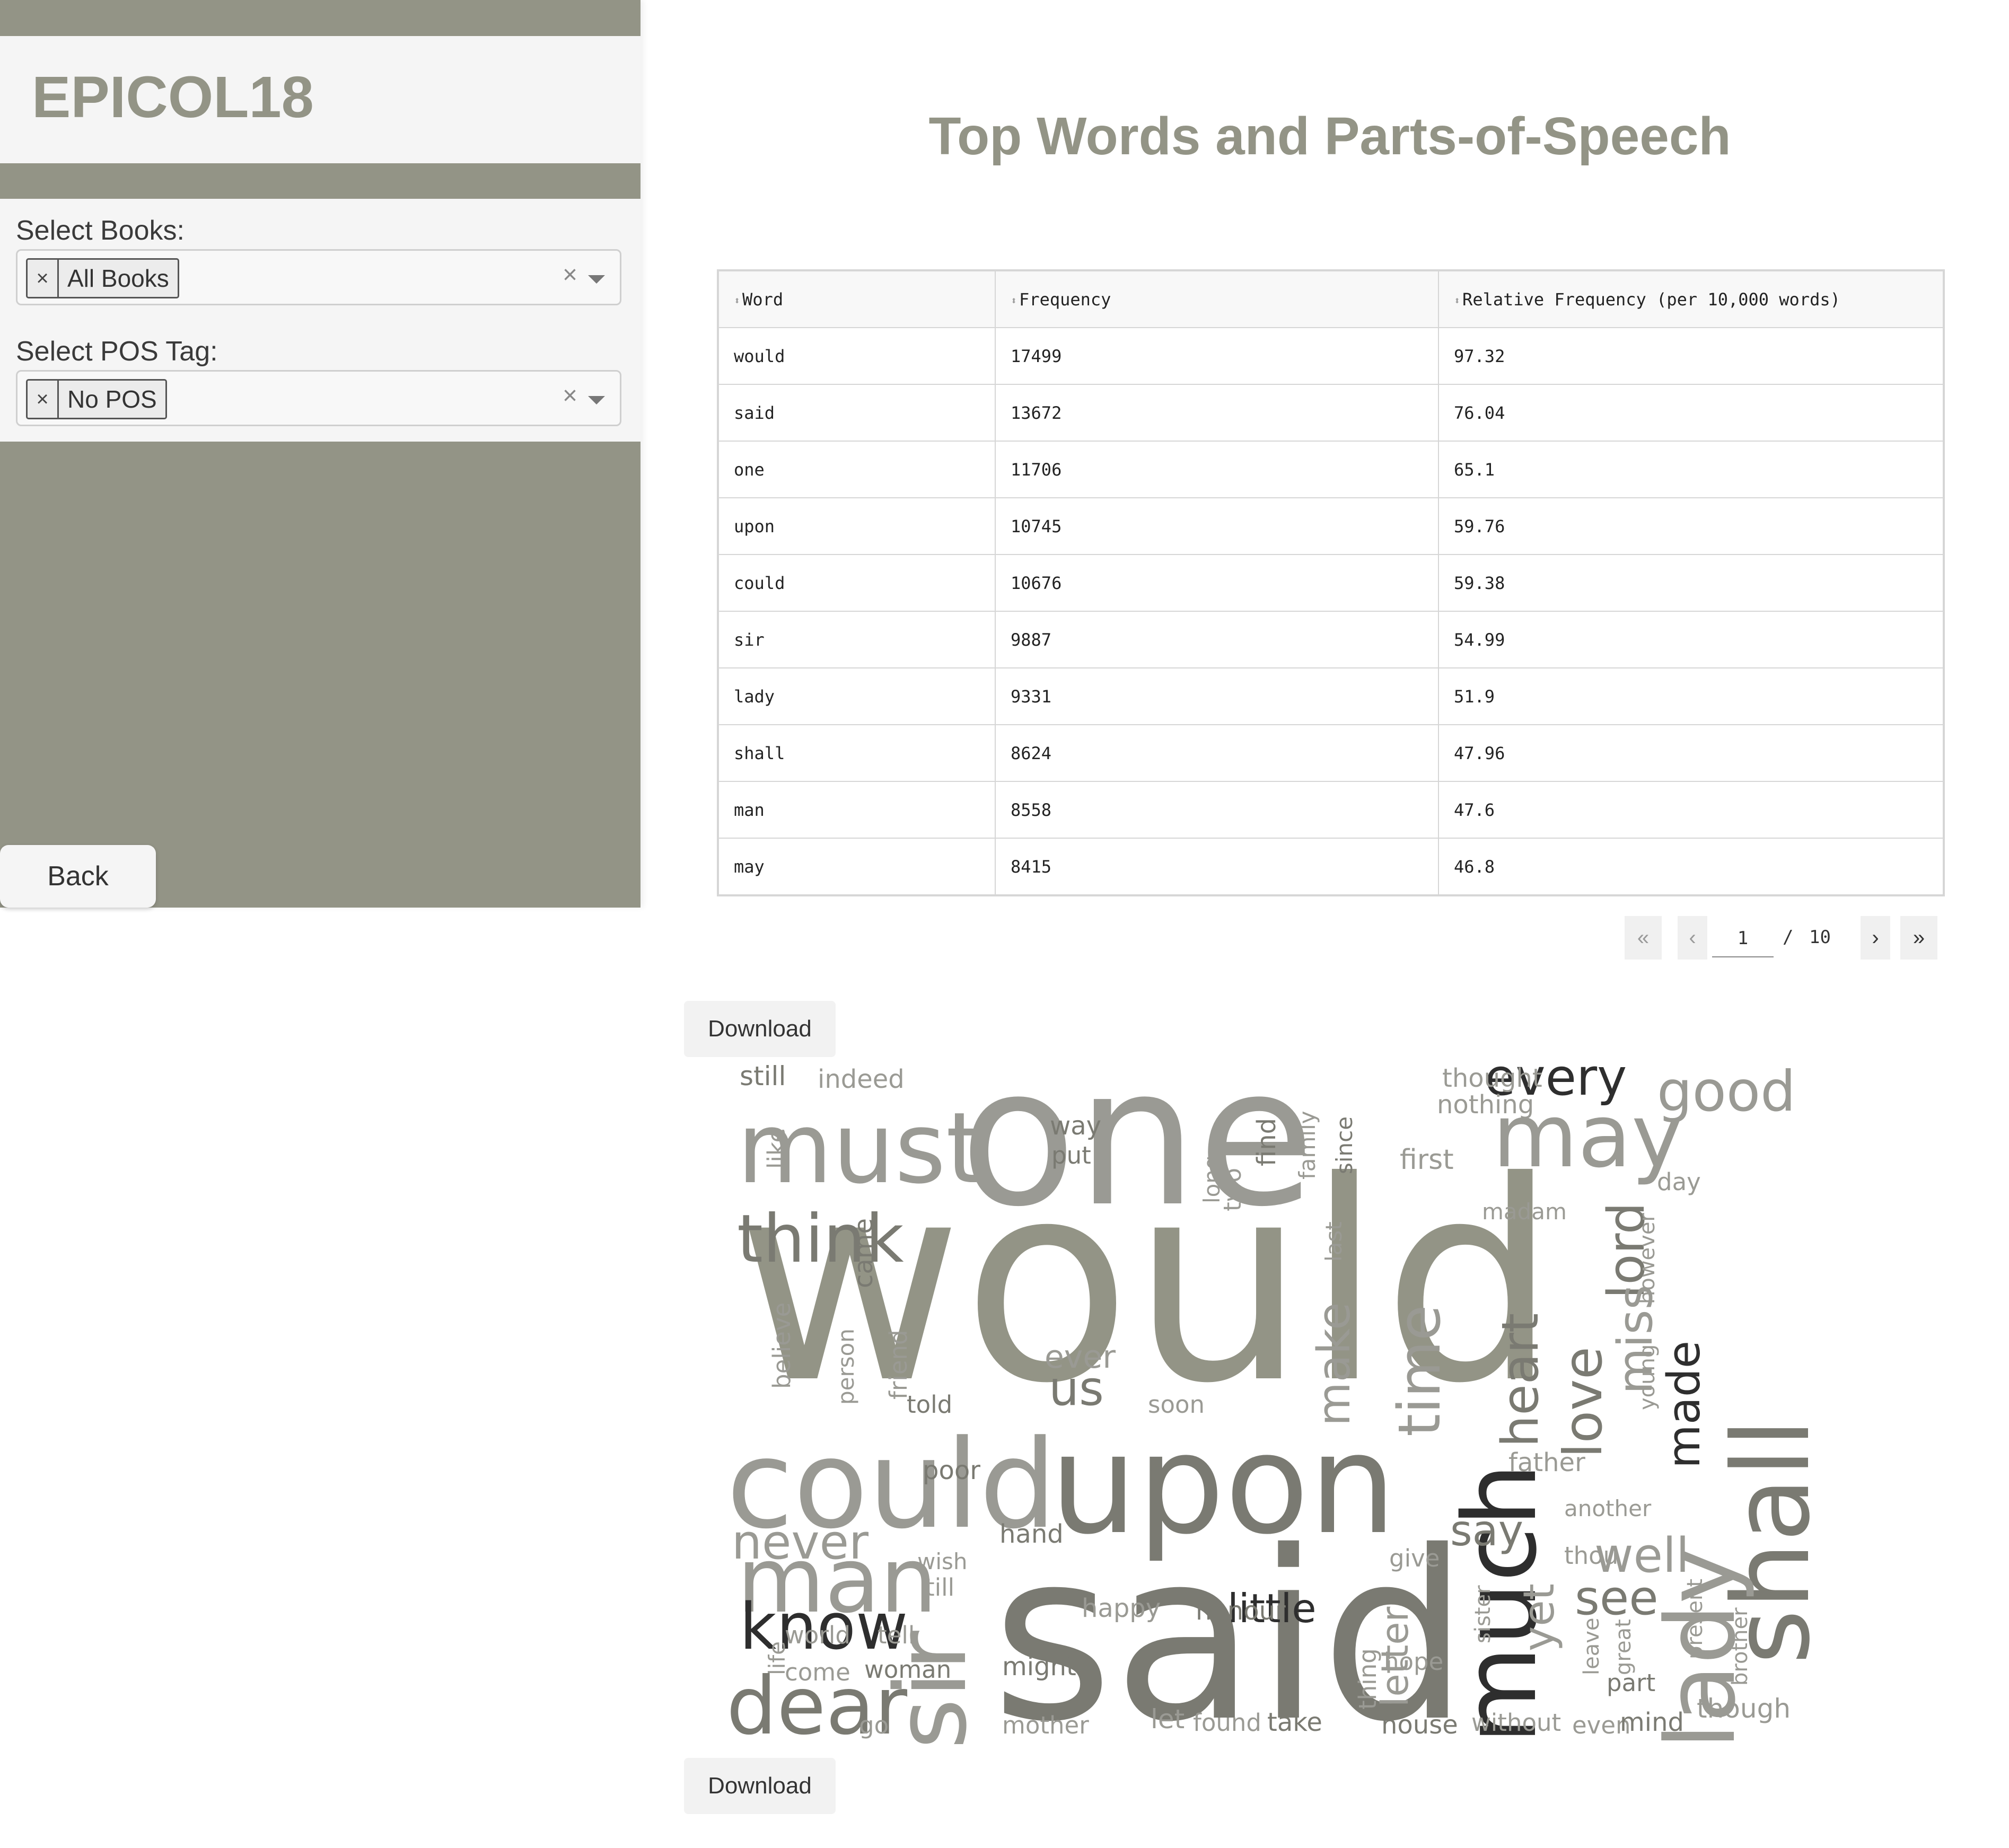  Describe the element at coordinates (1344, 1145) in the screenshot. I see `wordcloud-word: since` at that location.